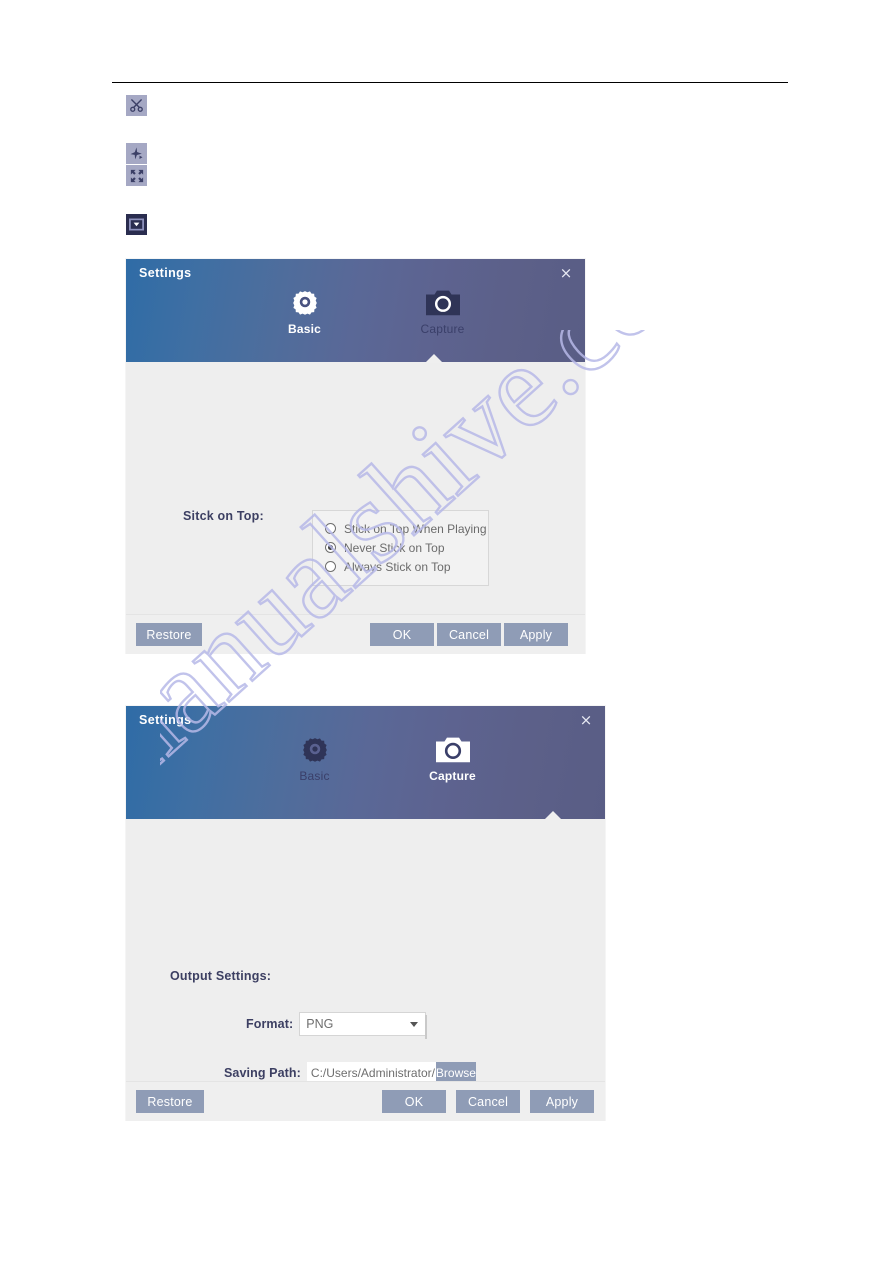 Image resolution: width=893 pixels, height=1263 pixels. Describe the element at coordinates (414, 1024) in the screenshot. I see `chevron-down-icon` at that location.